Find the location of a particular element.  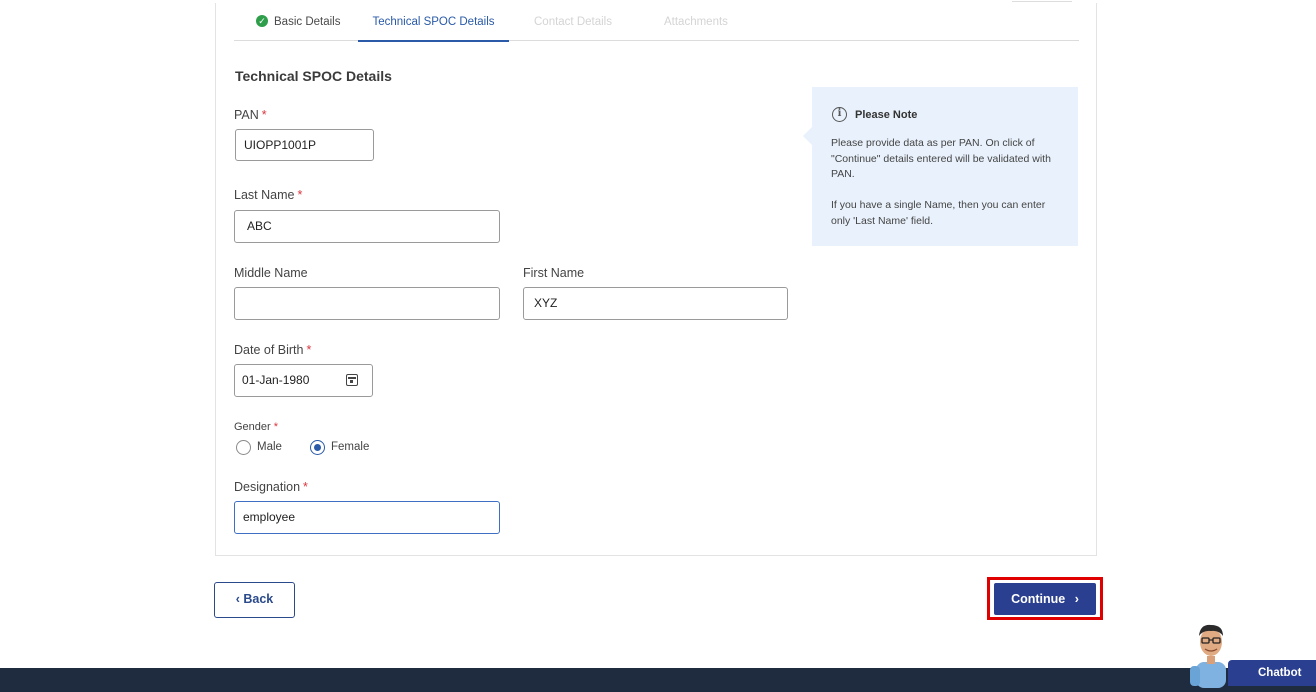

tab-contact-details: Contact Details is located at coordinates (573, 22).